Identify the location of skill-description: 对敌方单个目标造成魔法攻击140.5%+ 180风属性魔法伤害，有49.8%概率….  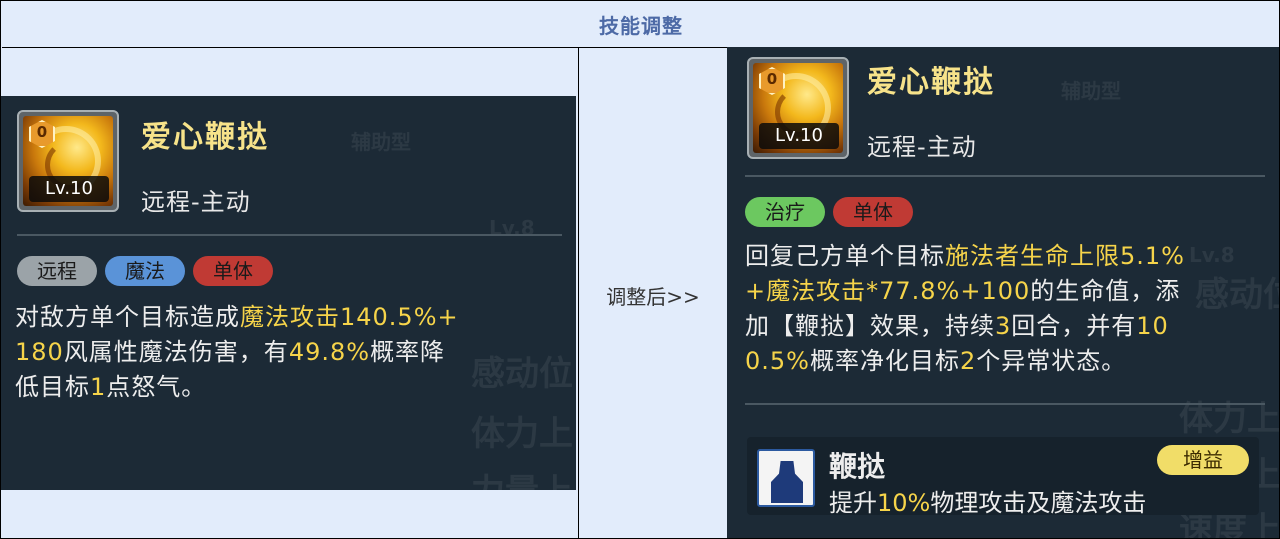
(290, 352).